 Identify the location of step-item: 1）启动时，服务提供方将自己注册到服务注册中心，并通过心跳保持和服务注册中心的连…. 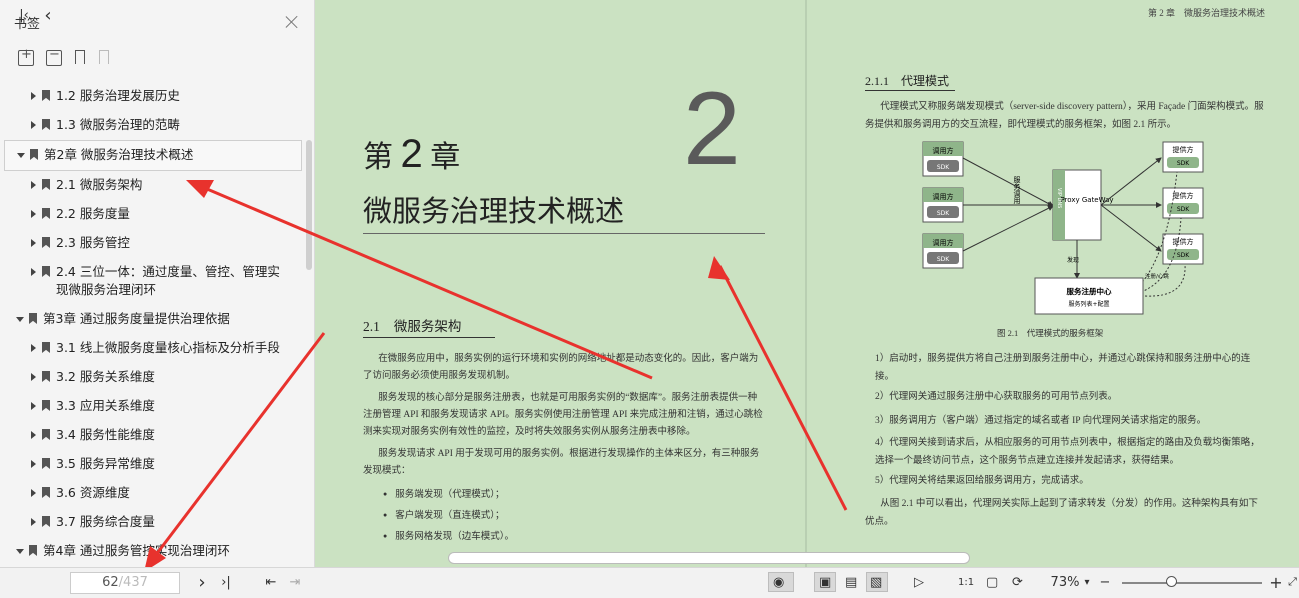
(1063, 368).